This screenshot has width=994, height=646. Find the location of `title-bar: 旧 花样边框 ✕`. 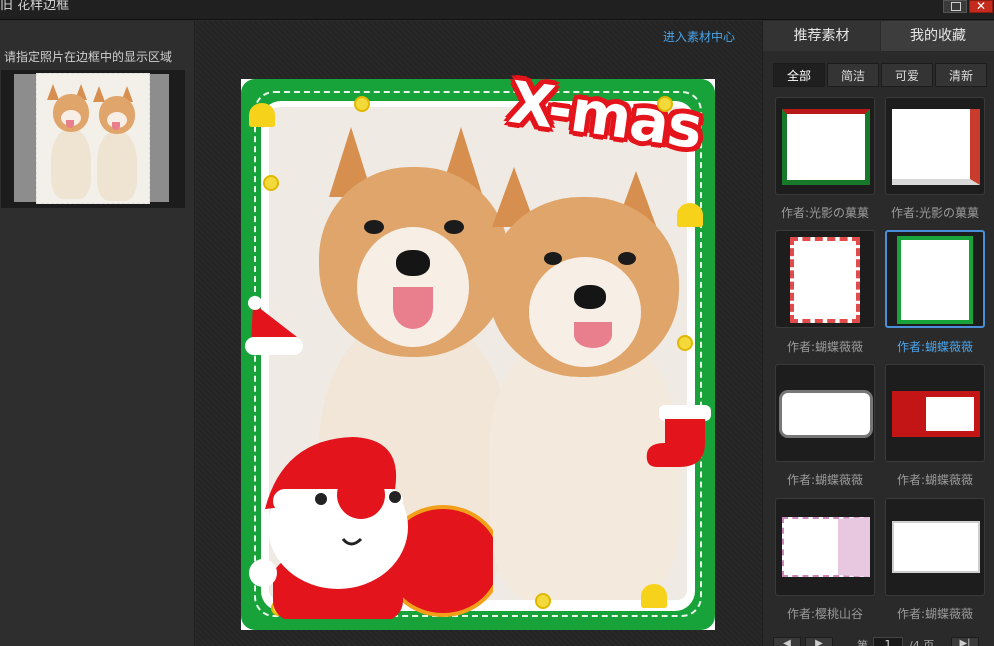

title-bar: 旧 花样边框 ✕ is located at coordinates (497, 10).